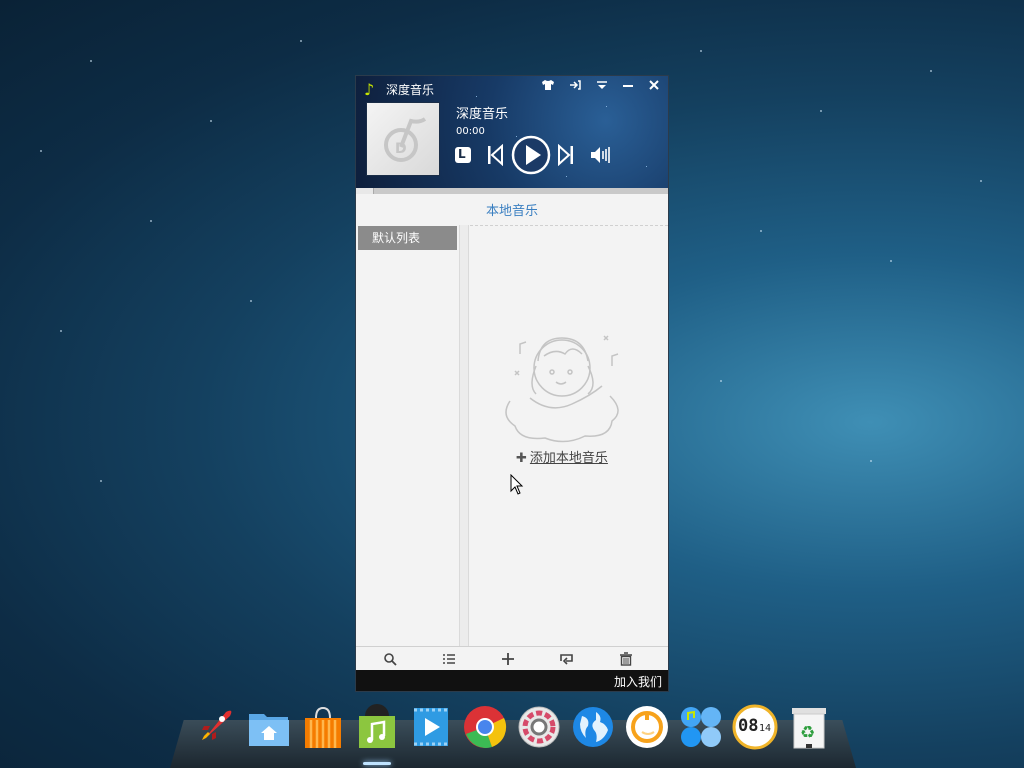 The image size is (1024, 768). Describe the element at coordinates (407, 238) in the screenshot. I see `playlist-item-default: 默认列表` at that location.